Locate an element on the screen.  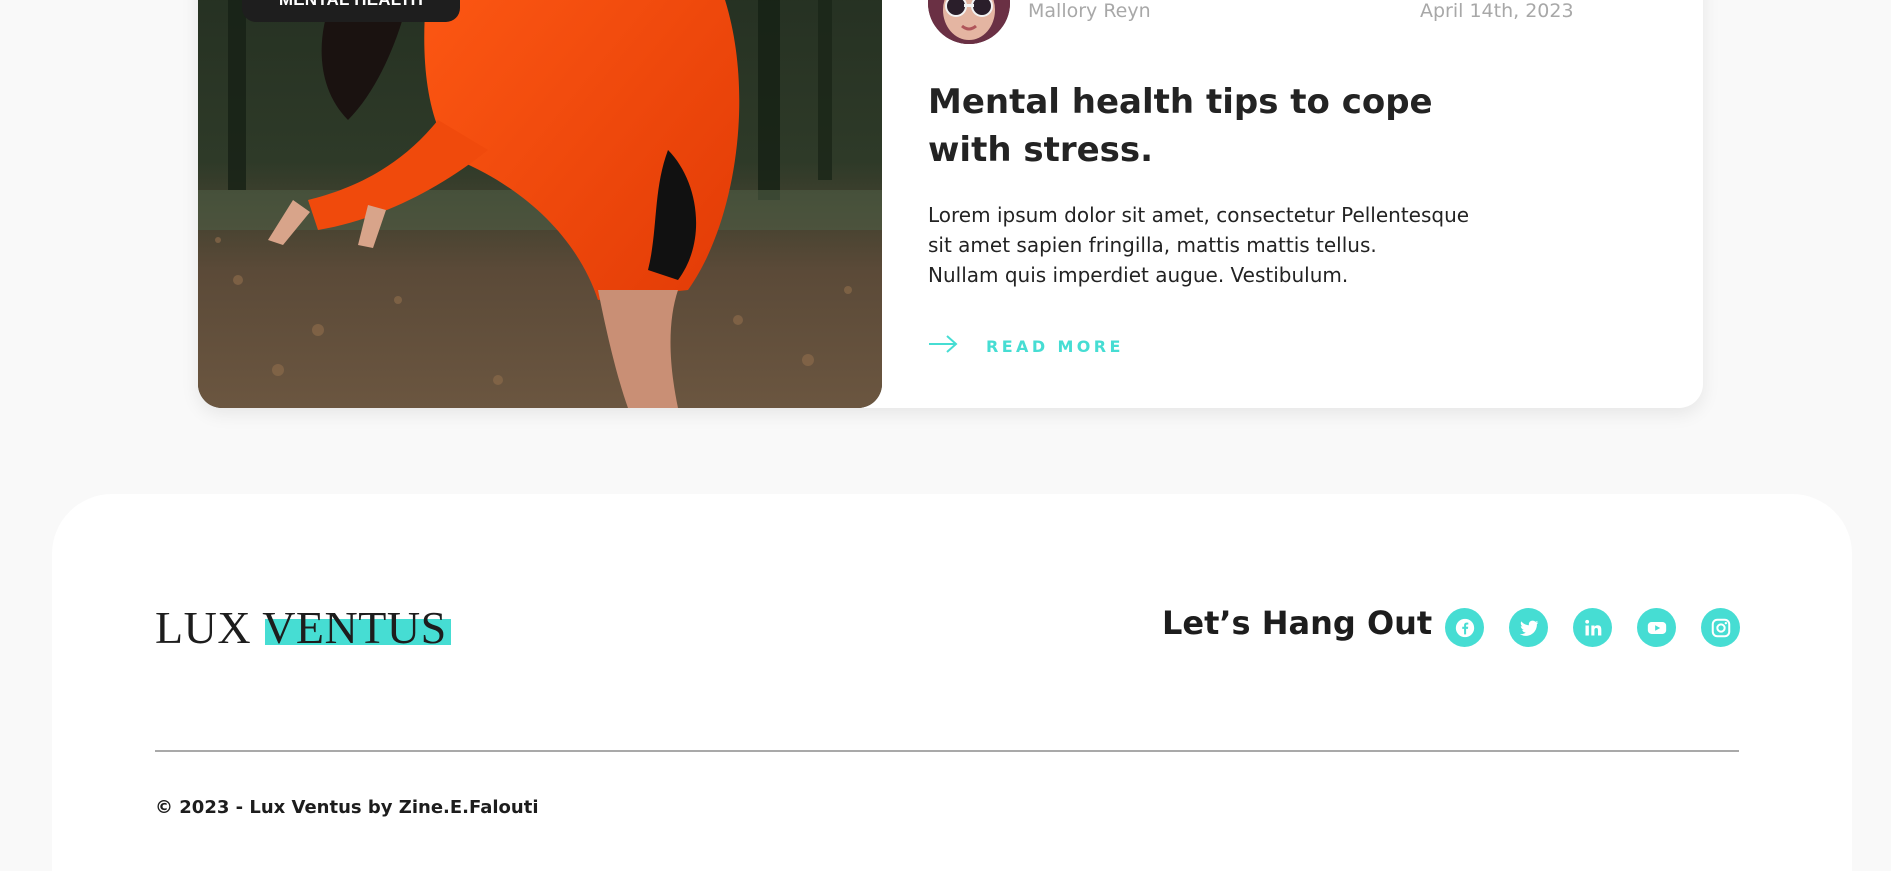
logo-text: LUX VENTUS is located at coordinates (301, 627).